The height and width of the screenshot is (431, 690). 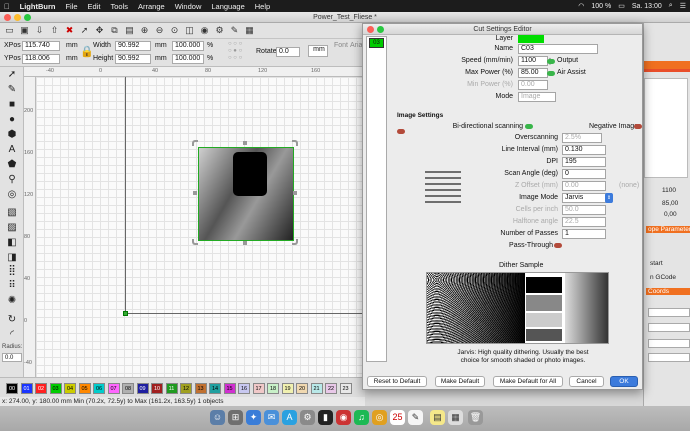 What do you see at coordinates (584, 234) in the screenshot?
I see `passes-field: 1` at bounding box center [584, 234].